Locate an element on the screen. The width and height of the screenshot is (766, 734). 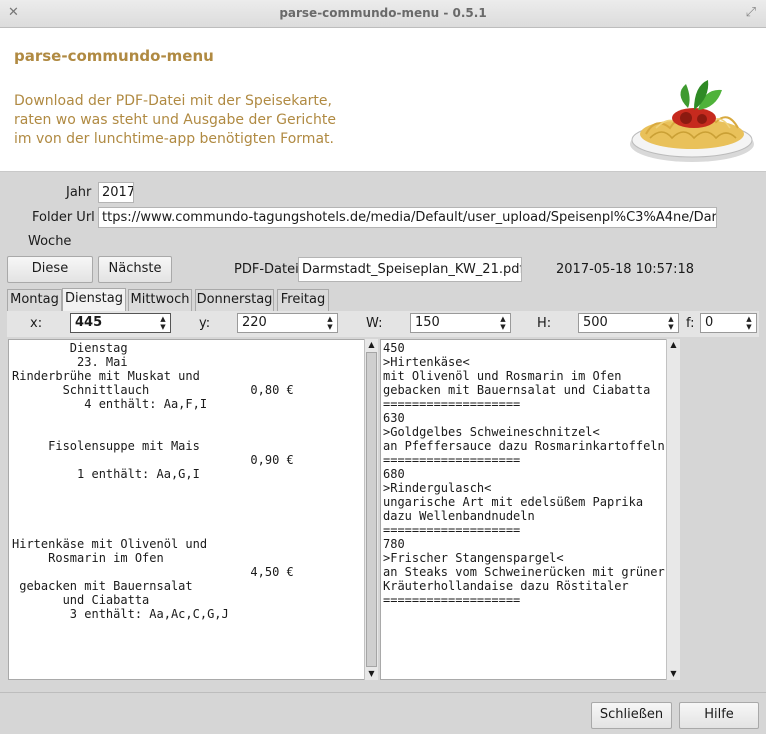
tab-montag: Montag is located at coordinates (34, 300).